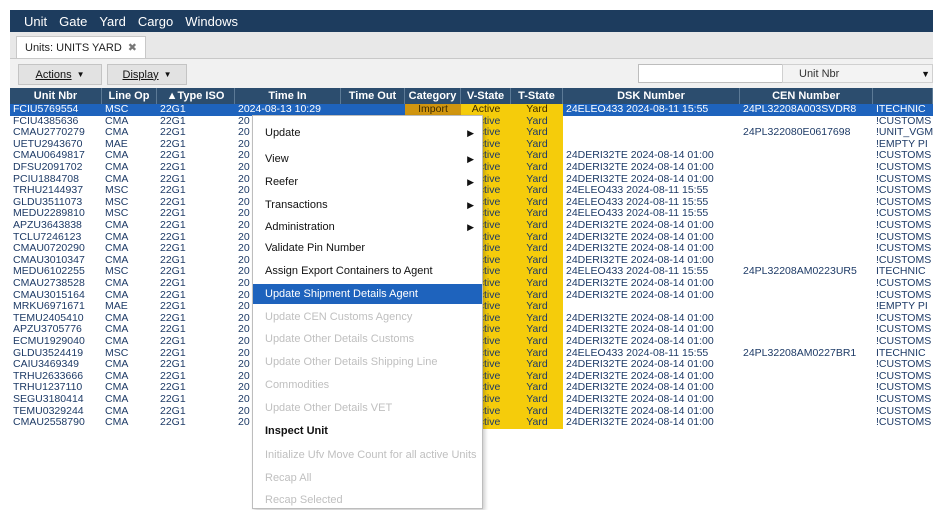  Describe the element at coordinates (296, 431) in the screenshot. I see `menu-item-label: Inspect Unit` at that location.